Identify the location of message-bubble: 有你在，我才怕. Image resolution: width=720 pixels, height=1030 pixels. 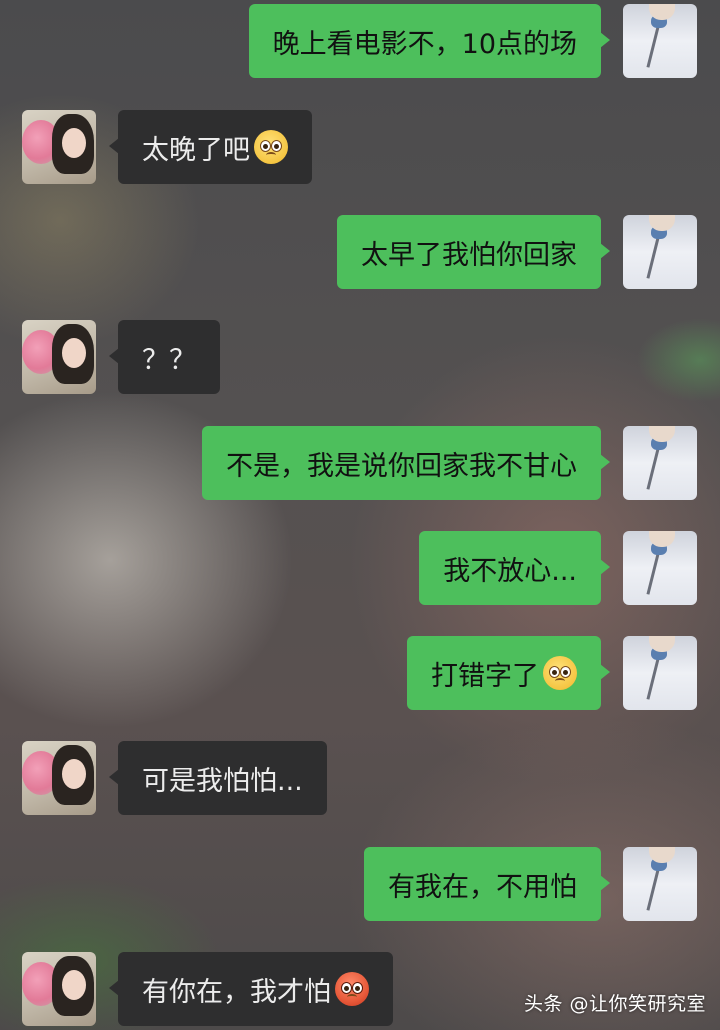
(251, 989).